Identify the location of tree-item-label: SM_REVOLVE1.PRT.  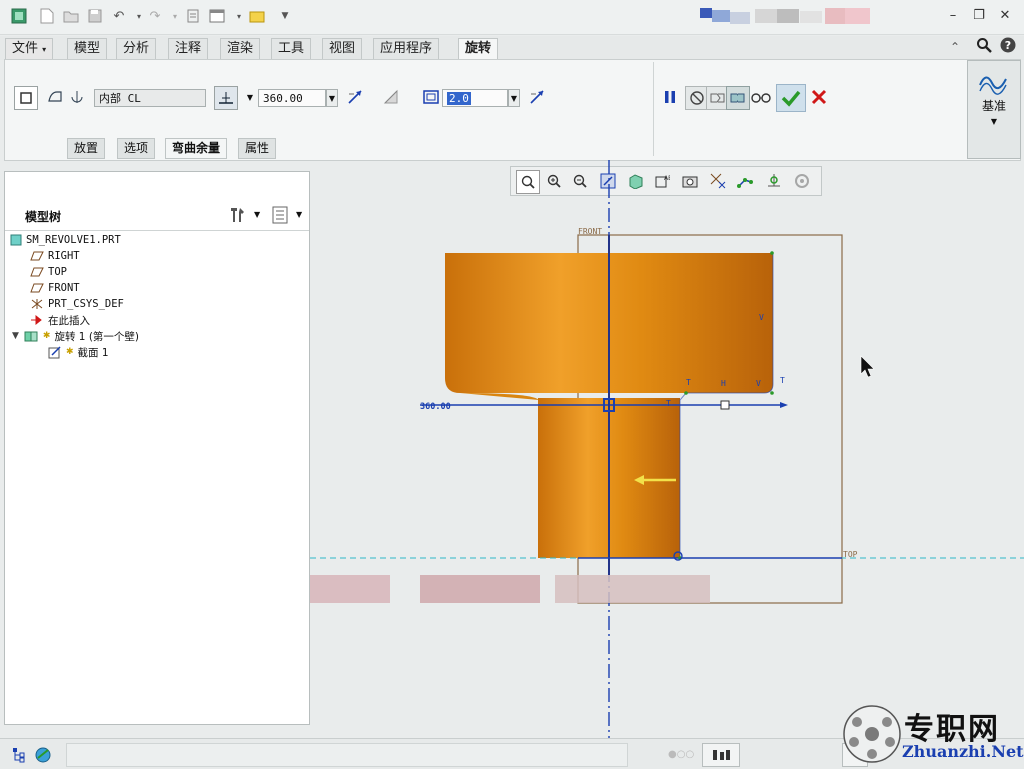
(73, 240).